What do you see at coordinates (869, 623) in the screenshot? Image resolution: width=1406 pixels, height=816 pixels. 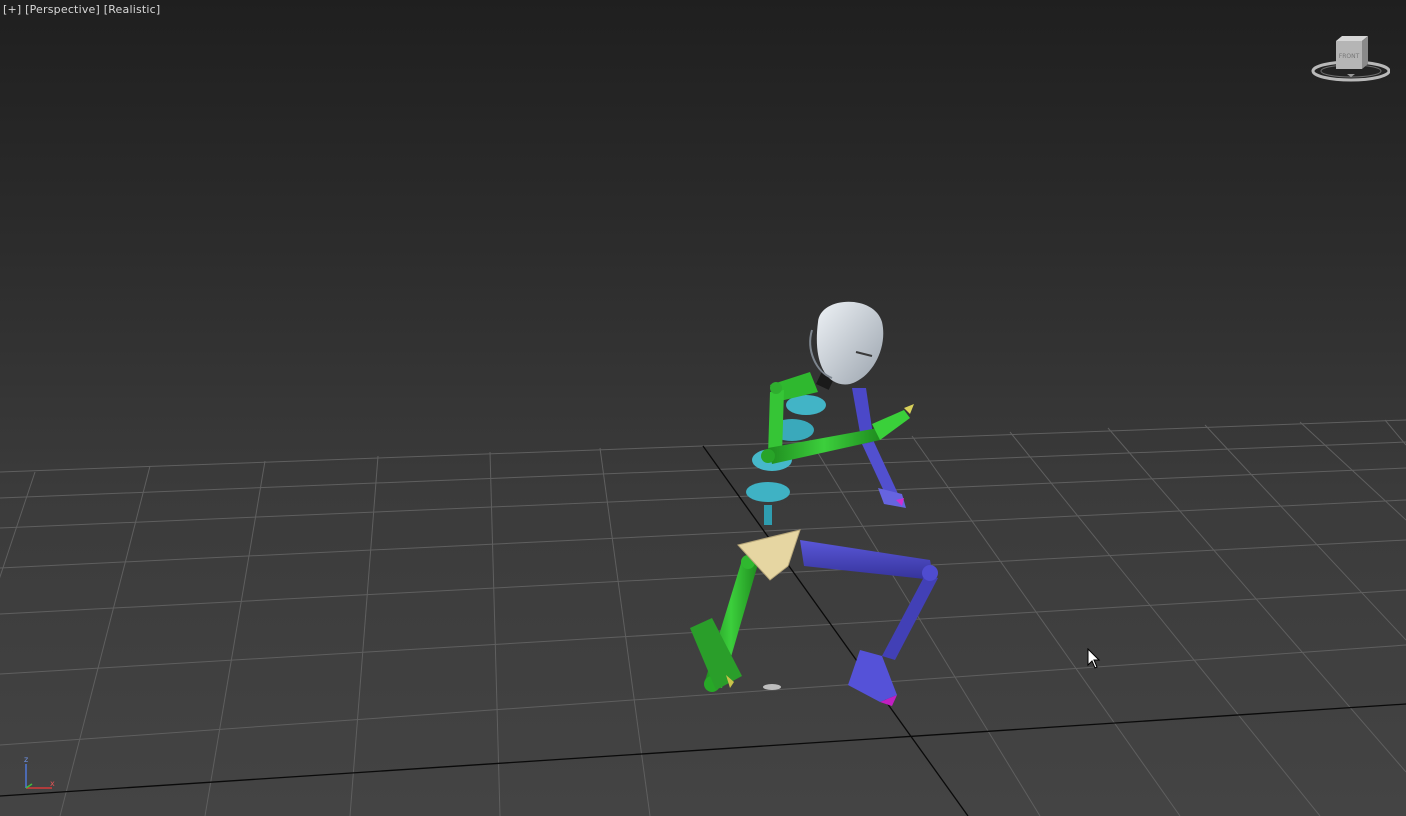 I see `biped-right-leg` at bounding box center [869, 623].